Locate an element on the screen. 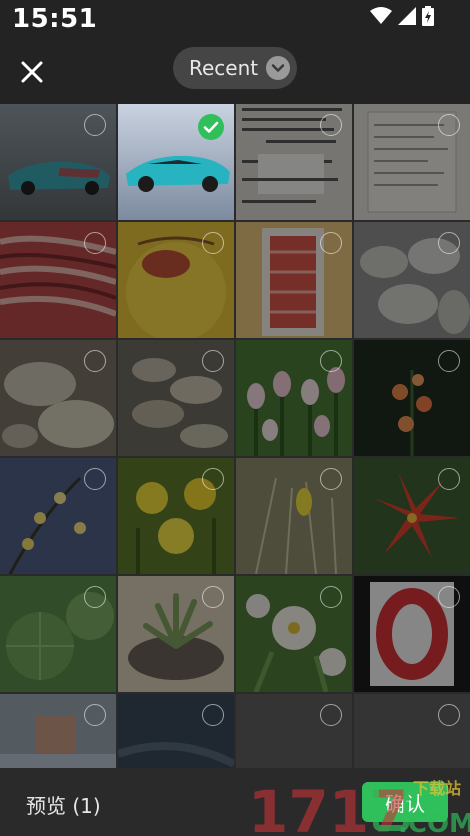  photo-thumbnail-selected is located at coordinates (176, 162).